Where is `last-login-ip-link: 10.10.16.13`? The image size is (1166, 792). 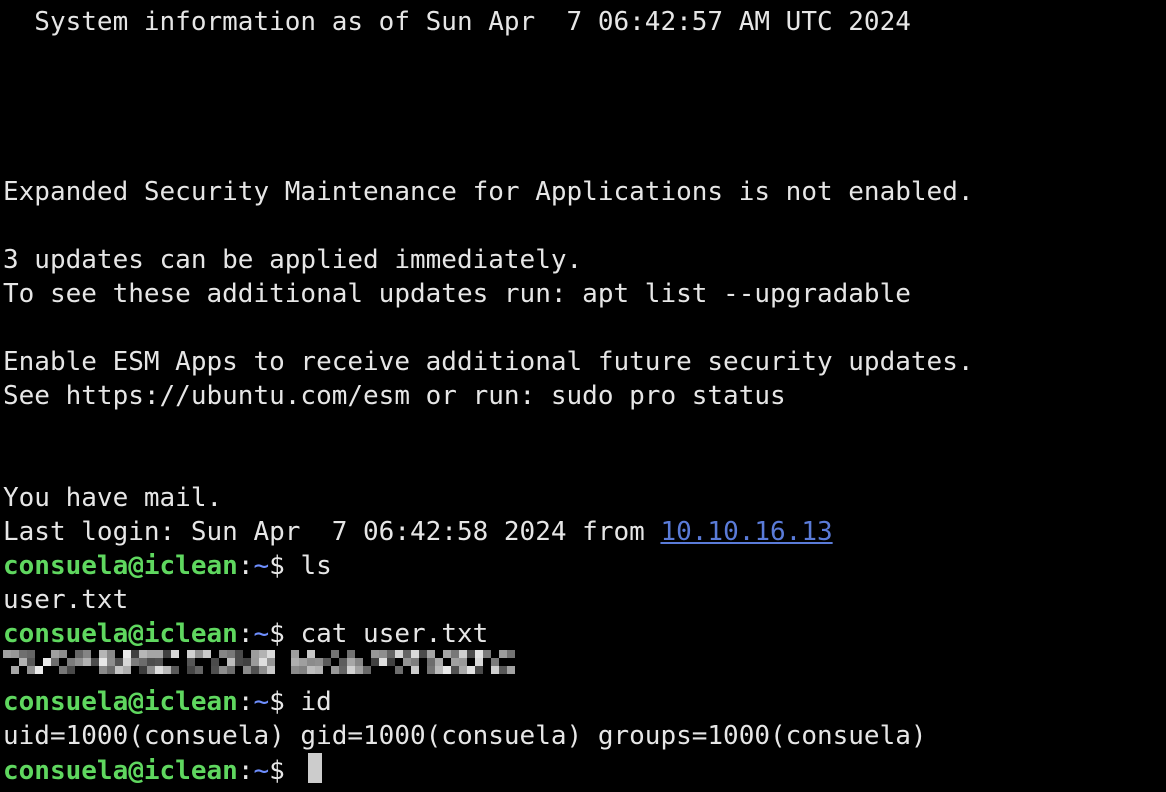 last-login-ip-link: 10.10.16.13 is located at coordinates (746, 532).